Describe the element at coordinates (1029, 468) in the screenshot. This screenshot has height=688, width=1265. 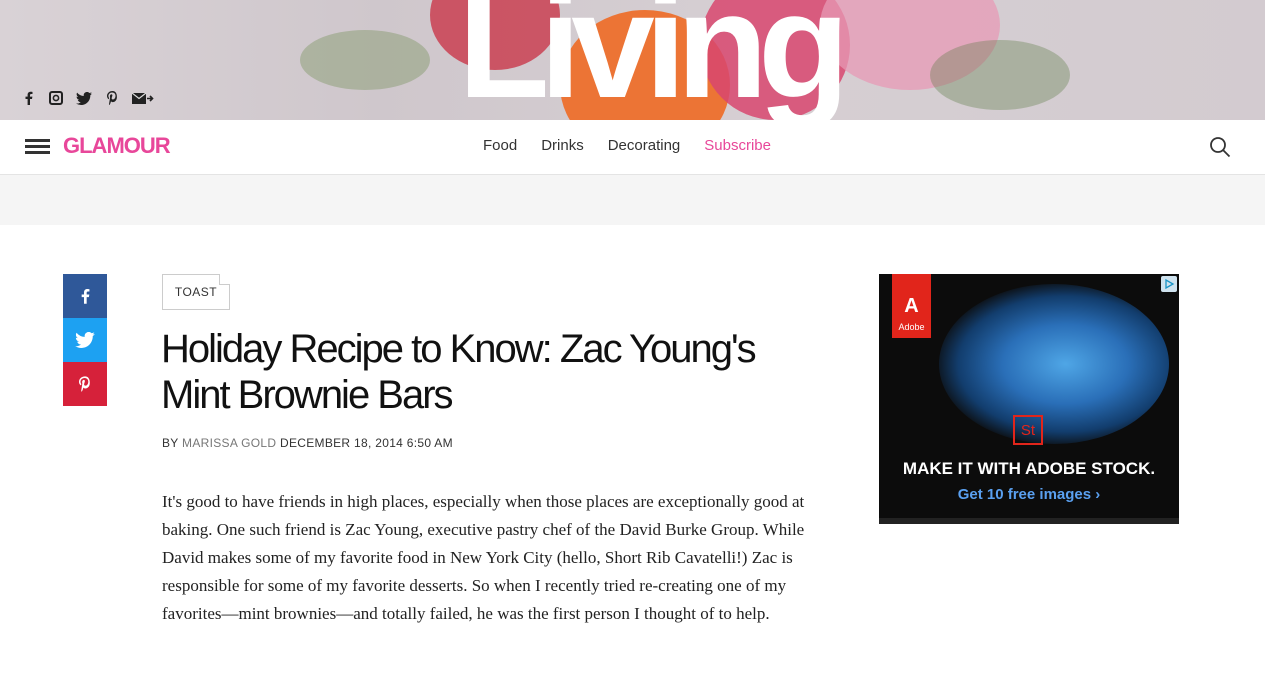
I see `ad-headline: MAKE IT WITH ADOBE STOCK.` at that location.